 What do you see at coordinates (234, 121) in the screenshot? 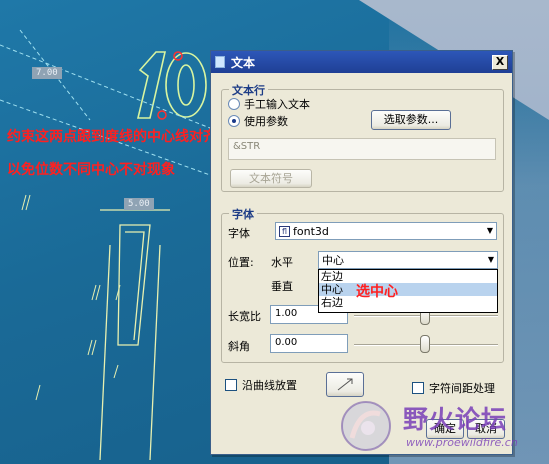
I see `radio-button-selected` at bounding box center [234, 121].